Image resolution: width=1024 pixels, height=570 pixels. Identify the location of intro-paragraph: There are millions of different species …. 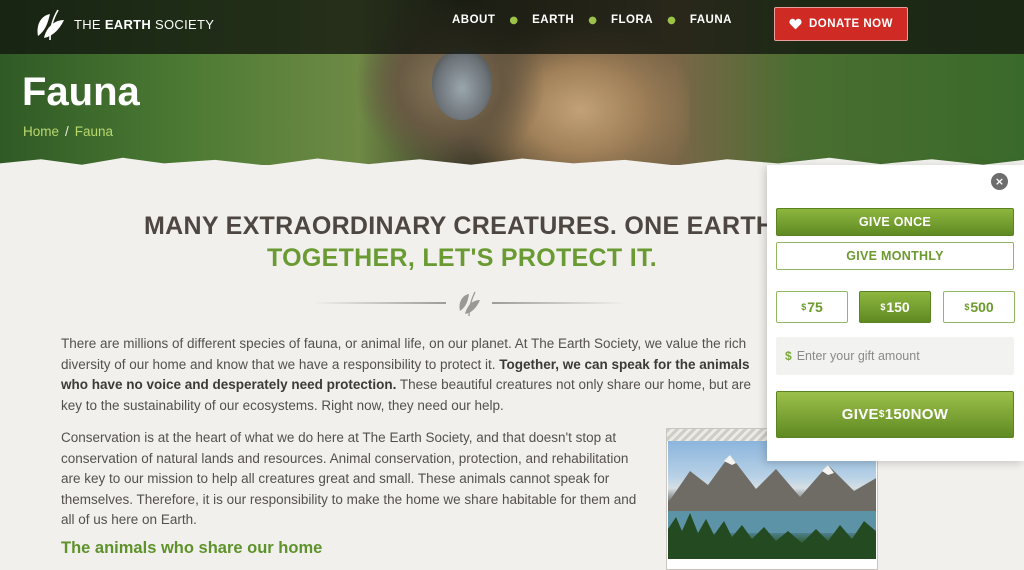
(406, 374).